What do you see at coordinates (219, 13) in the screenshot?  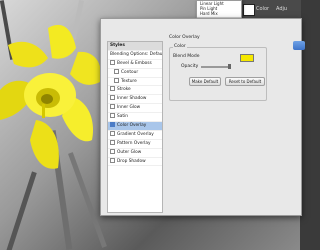 I see `menu-item: Hard Mix` at bounding box center [219, 13].